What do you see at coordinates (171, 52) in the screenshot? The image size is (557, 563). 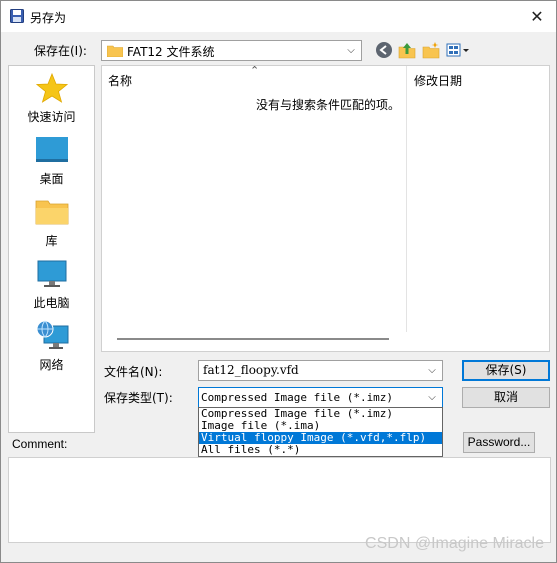 I see `save-in-value: FAT12 文件系统` at bounding box center [171, 52].